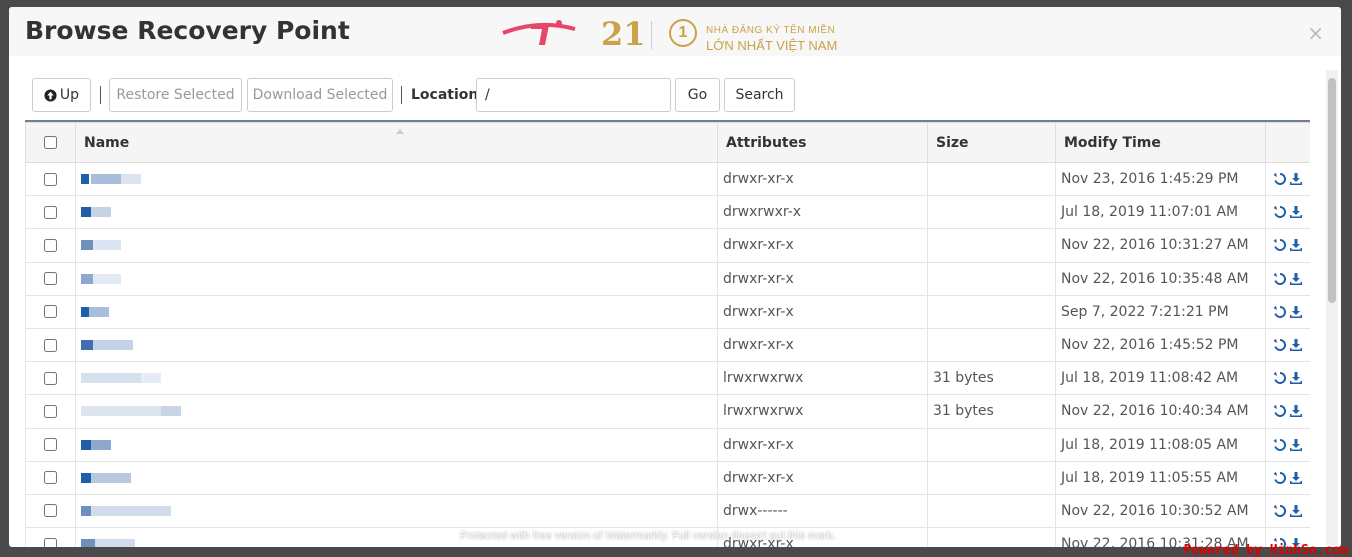 The image size is (1352, 557). Describe the element at coordinates (539, 32) in the screenshot. I see `brand-logo-icon` at that location.